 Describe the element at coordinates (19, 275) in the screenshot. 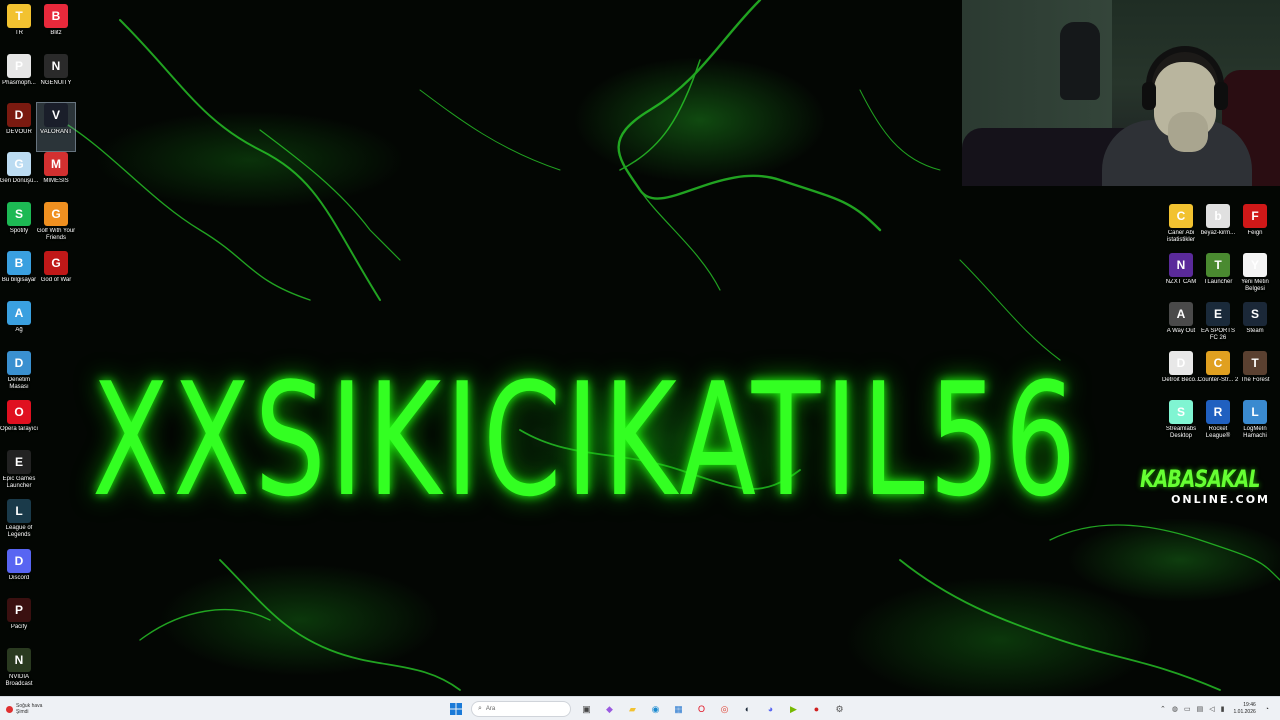

I see `desktop-shortcut: B Bu bilgisayar` at that location.